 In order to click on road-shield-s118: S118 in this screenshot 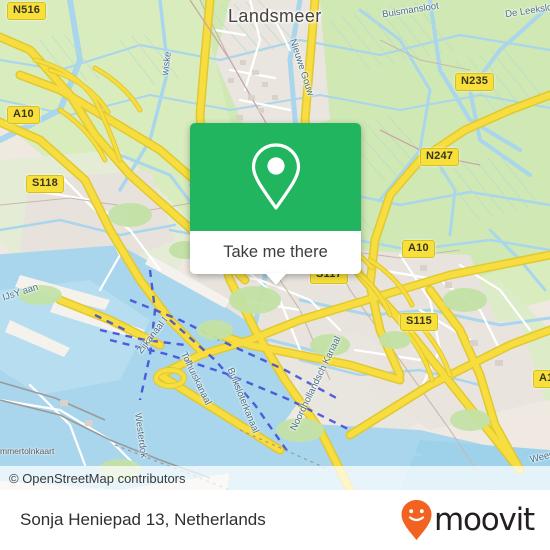, I will do `click(45, 184)`.